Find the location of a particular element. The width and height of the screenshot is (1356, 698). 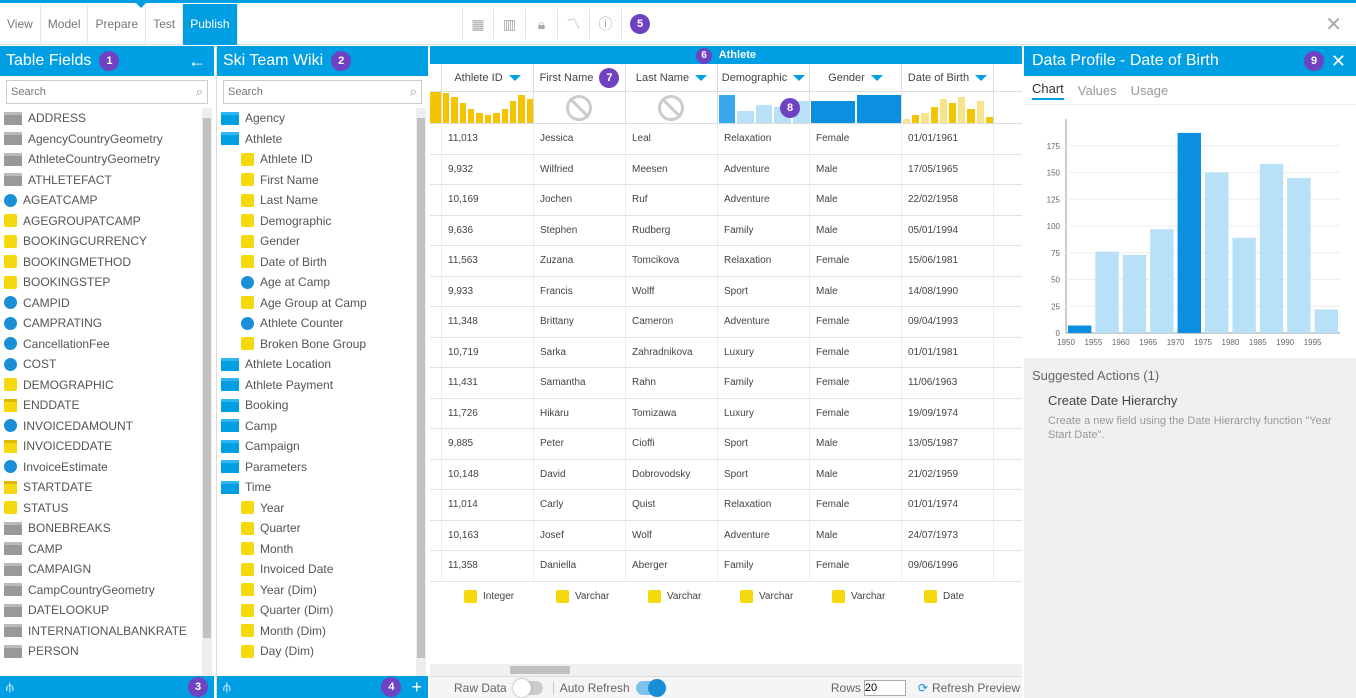

table-cell: 11,726 is located at coordinates (488, 413).